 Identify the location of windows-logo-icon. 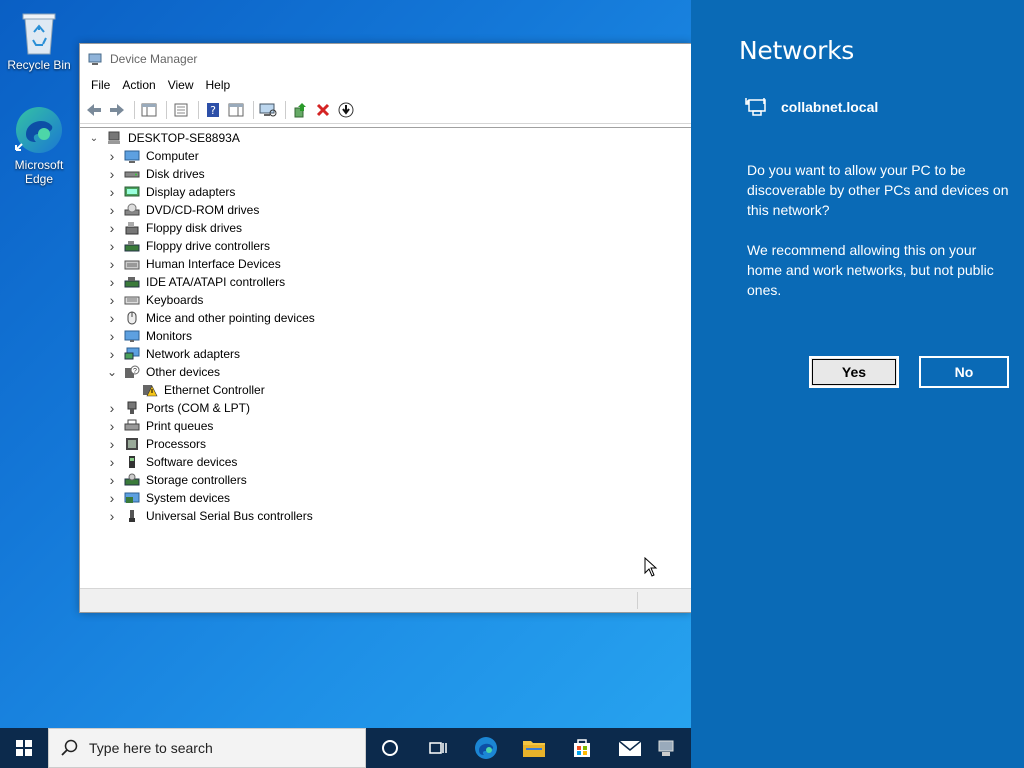
(24, 748).